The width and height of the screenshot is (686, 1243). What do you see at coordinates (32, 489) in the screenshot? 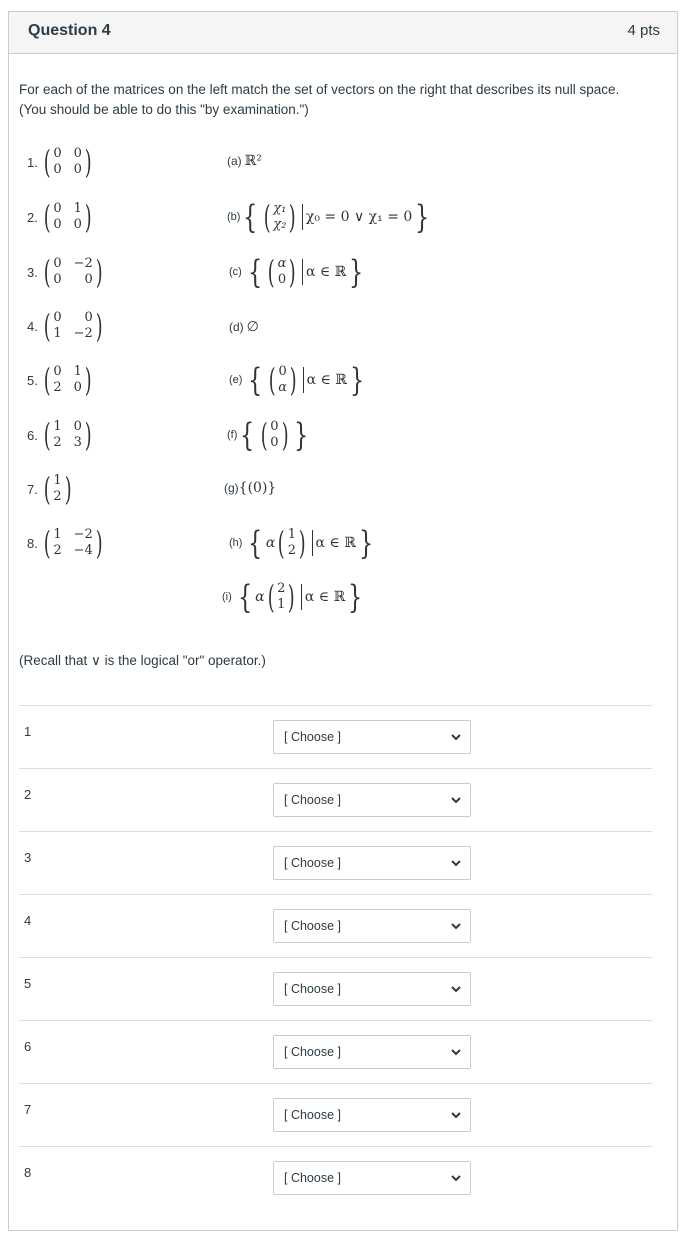
I see `matrix-label: 7.` at bounding box center [32, 489].